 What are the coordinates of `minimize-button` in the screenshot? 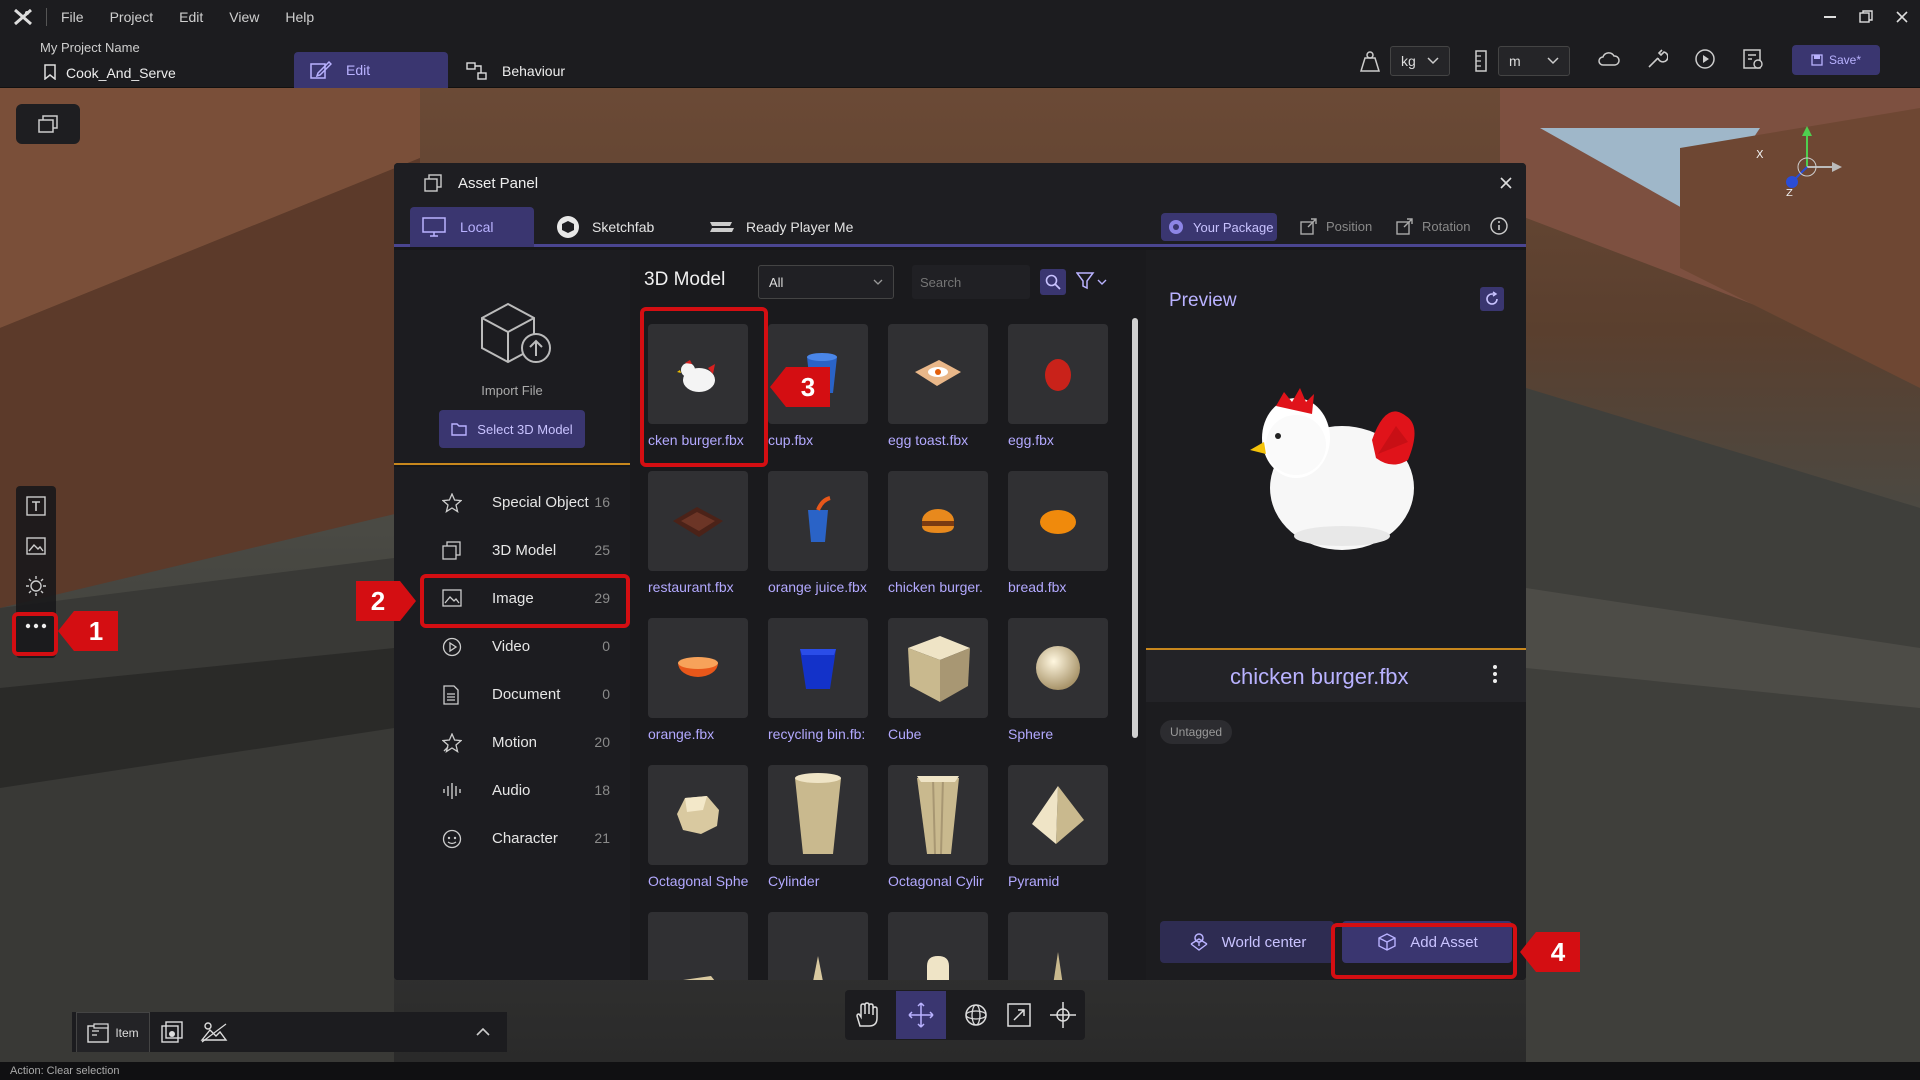 It's located at (1830, 17).